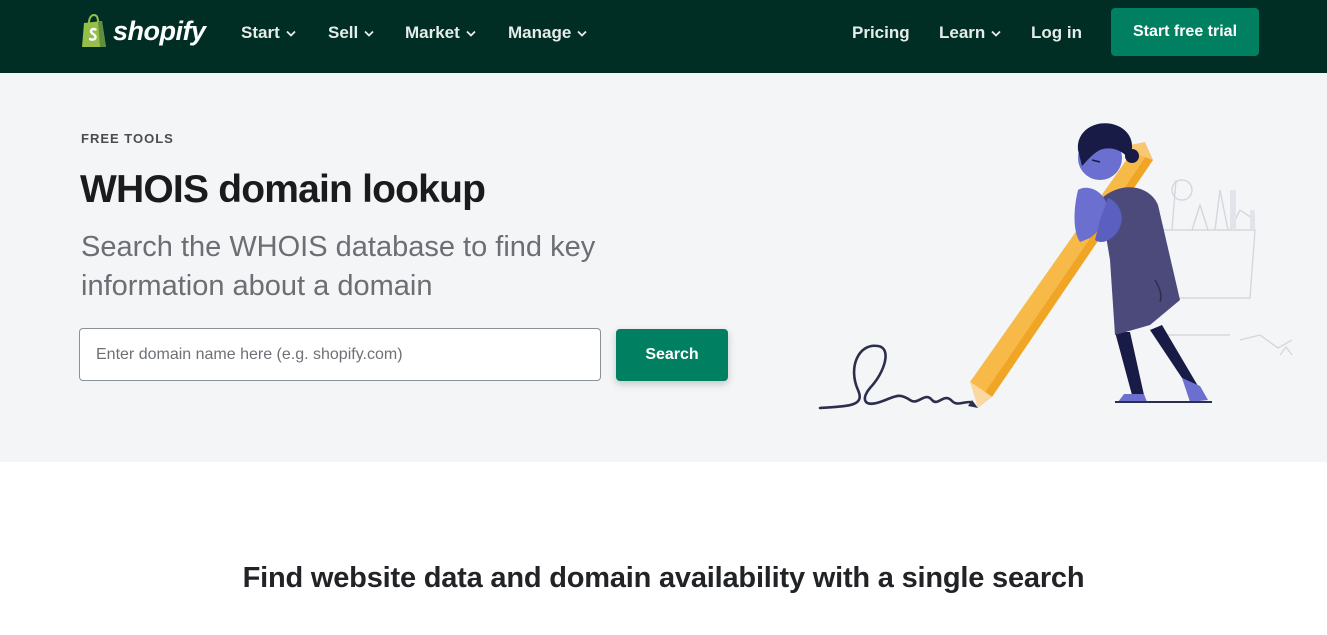 This screenshot has width=1327, height=635. I want to click on nav-menu-market: Market, so click(440, 33).